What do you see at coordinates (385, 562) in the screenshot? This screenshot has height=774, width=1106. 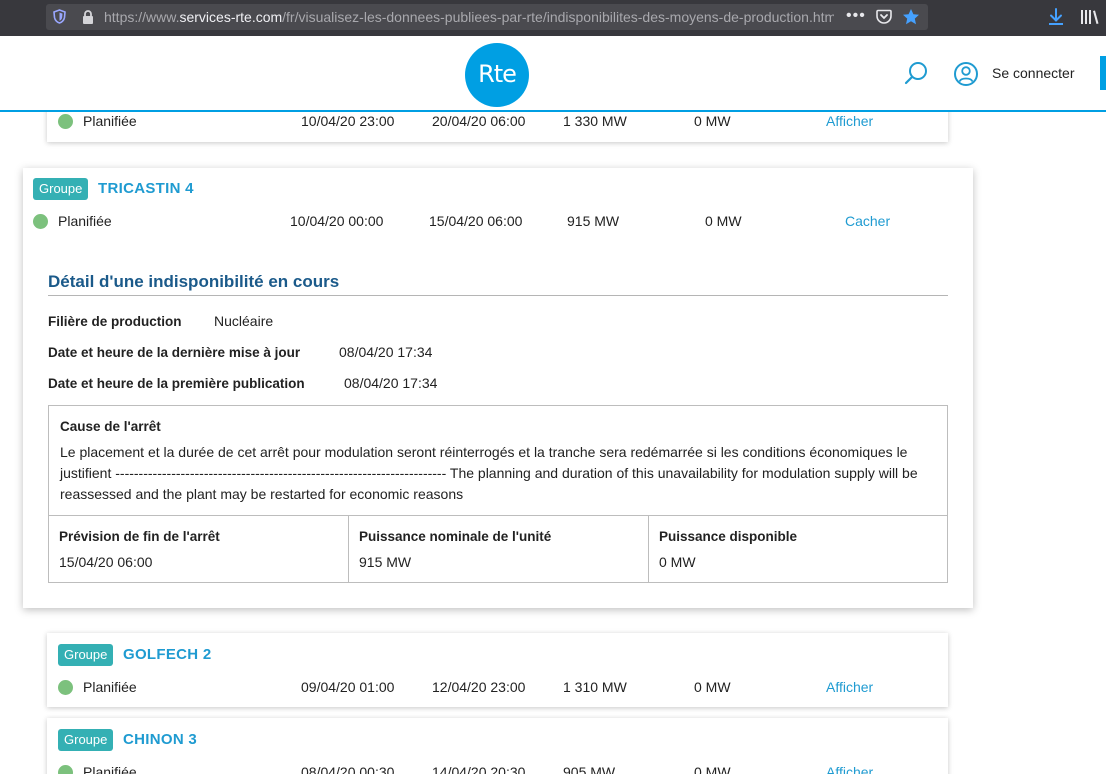 I see `nominal-power-value: 915 MW` at bounding box center [385, 562].